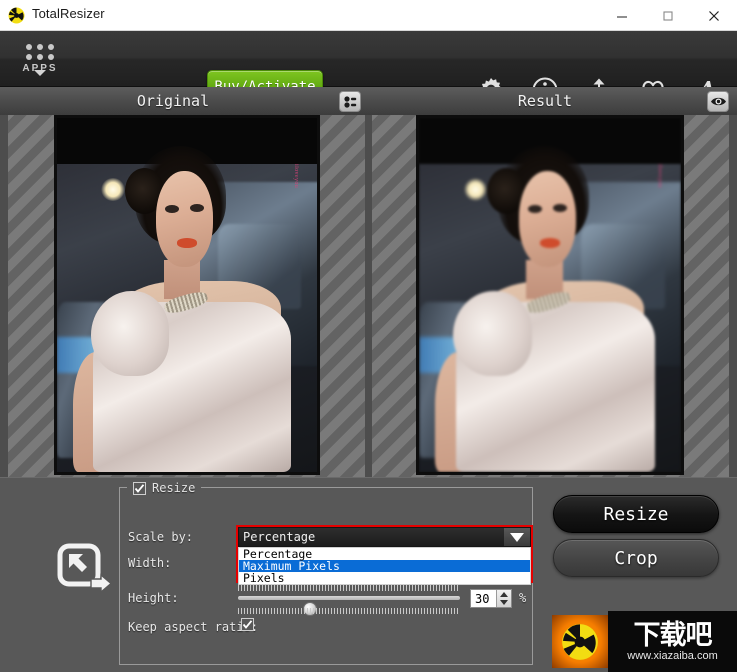  I want to click on keep-aspect-ratio-label: Keep aspect ratio:, so click(193, 627).